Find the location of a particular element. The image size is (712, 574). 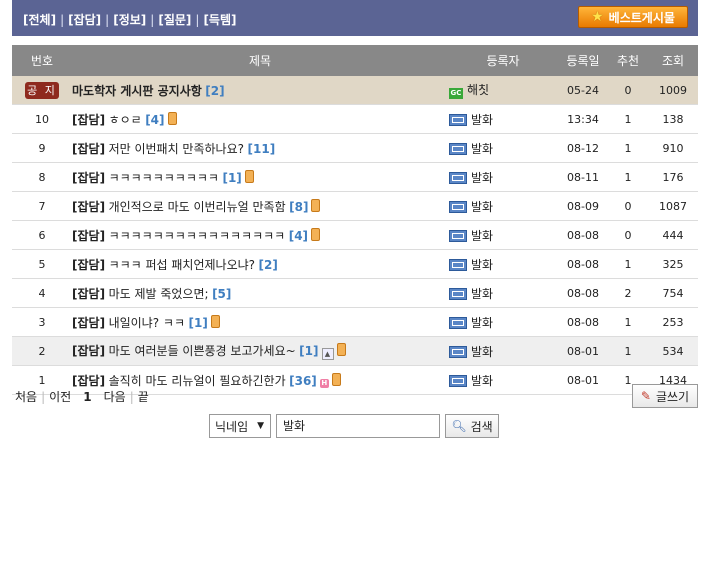

row-title: [잡담] 저만 이번패치 만족하나요? [11] is located at coordinates (260, 148).